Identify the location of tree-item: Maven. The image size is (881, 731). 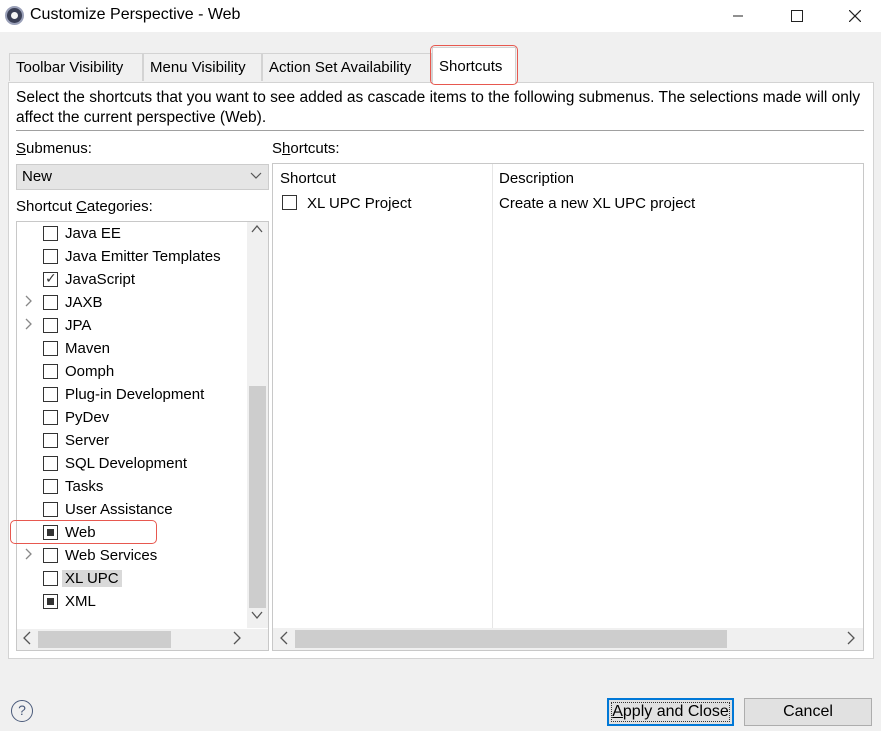
(132, 349).